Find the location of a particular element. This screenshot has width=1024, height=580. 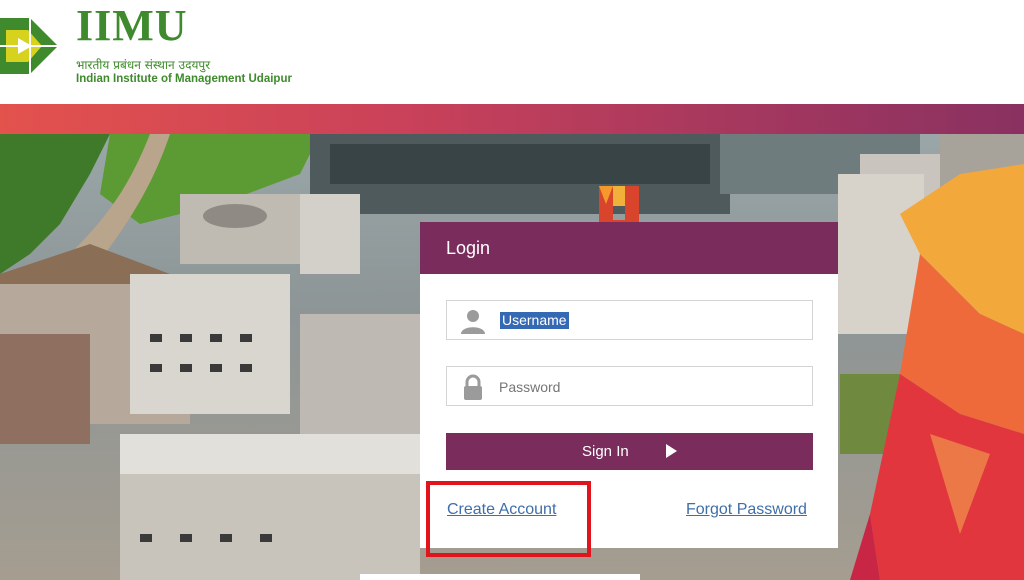

annotation-highlight-box is located at coordinates (508, 519).